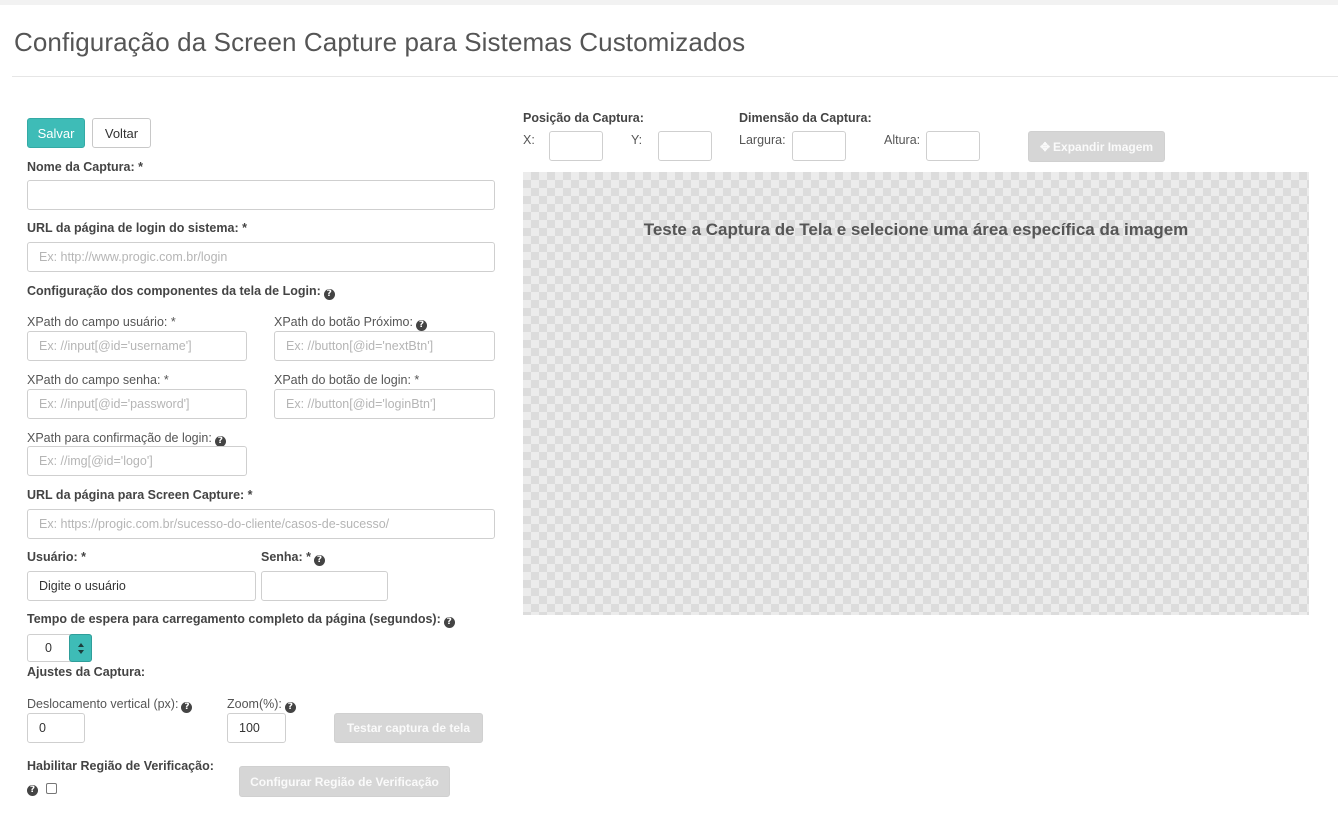 The height and width of the screenshot is (814, 1338). Describe the element at coordinates (576, 146) in the screenshot. I see `x-input` at that location.